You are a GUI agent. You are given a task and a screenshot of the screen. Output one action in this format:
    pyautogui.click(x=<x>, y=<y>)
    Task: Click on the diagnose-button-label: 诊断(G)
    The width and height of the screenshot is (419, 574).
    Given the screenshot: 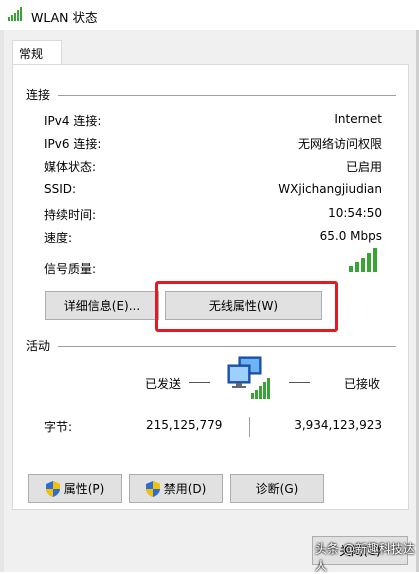 What is the action you would take?
    pyautogui.click(x=277, y=489)
    